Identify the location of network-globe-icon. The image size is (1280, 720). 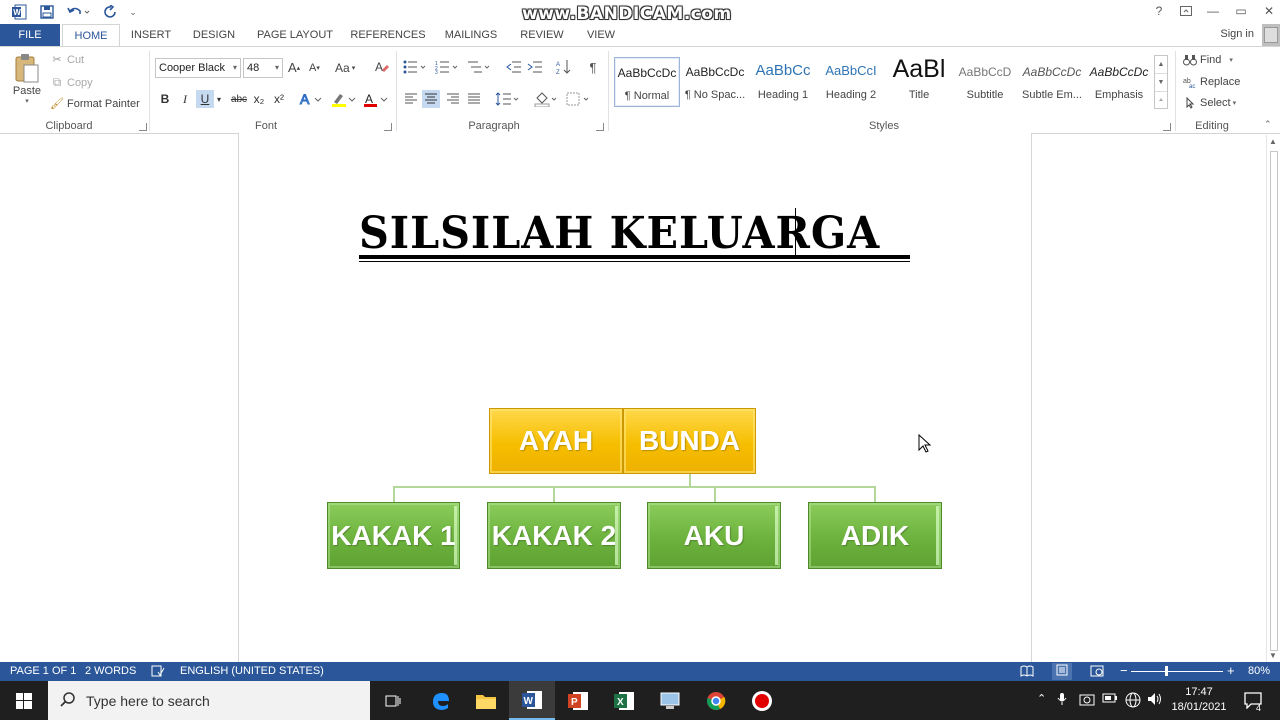
(1133, 701).